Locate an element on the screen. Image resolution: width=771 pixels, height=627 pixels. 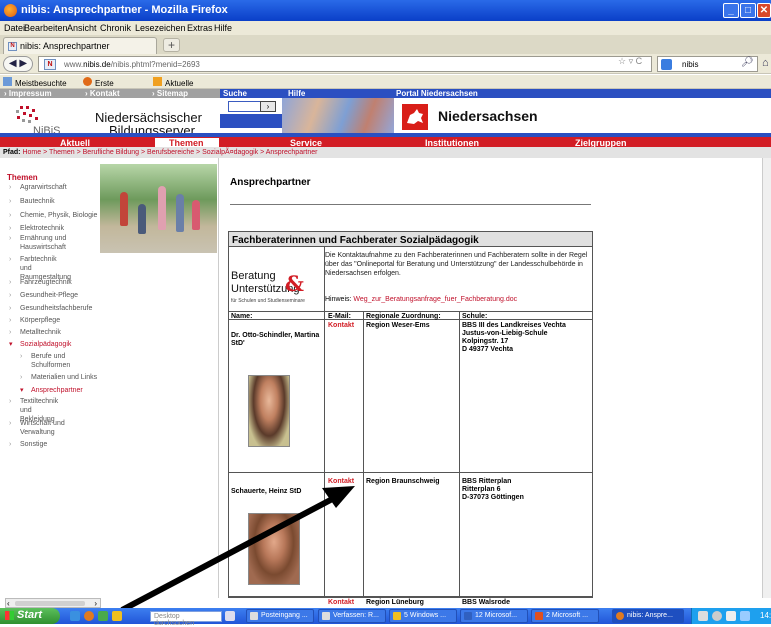
portal-niedersachsen-link: Portal Niedersachsen is located at coordinates (437, 93).